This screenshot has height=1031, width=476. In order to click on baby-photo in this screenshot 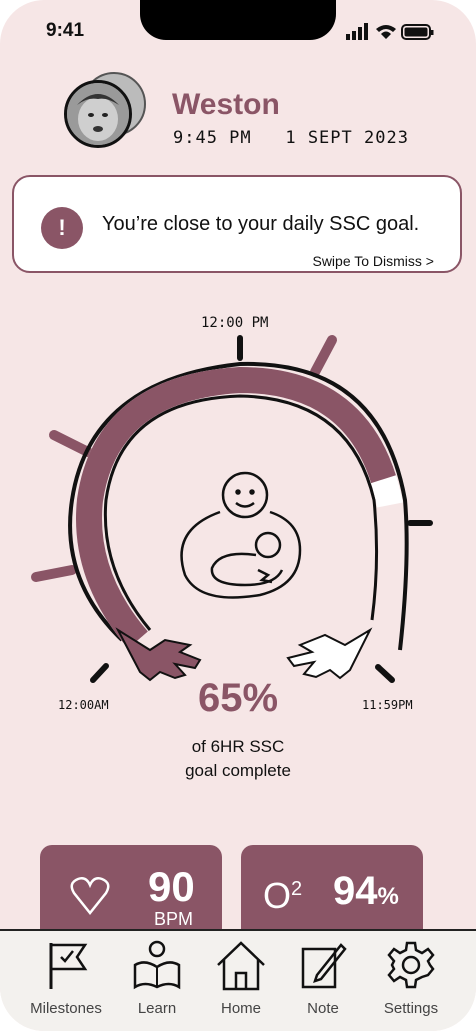, I will do `click(98, 114)`.